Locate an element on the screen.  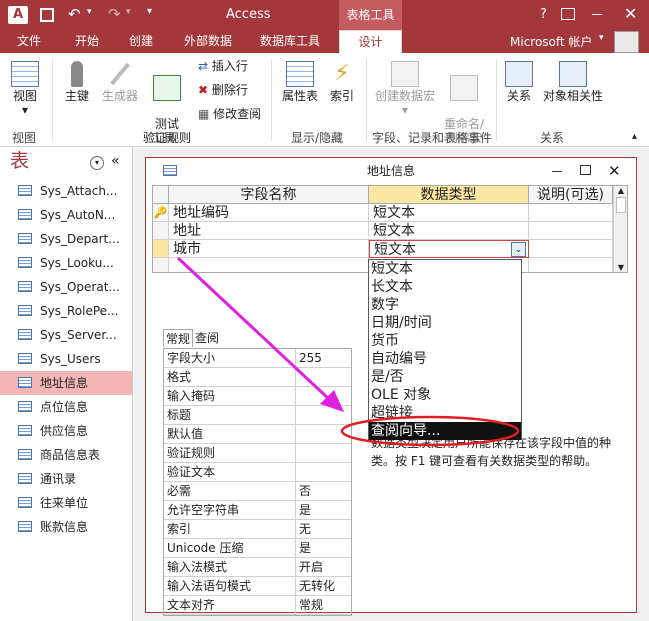
highlight-ring is located at coordinates (430, 431).